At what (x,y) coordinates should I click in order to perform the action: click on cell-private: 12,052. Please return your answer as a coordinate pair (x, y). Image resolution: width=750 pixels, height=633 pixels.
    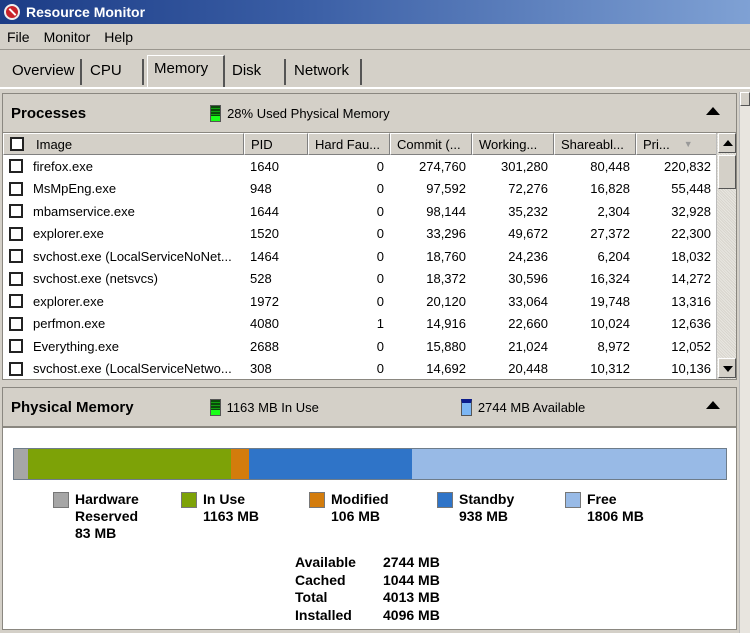
    Looking at the image, I should click on (691, 346).